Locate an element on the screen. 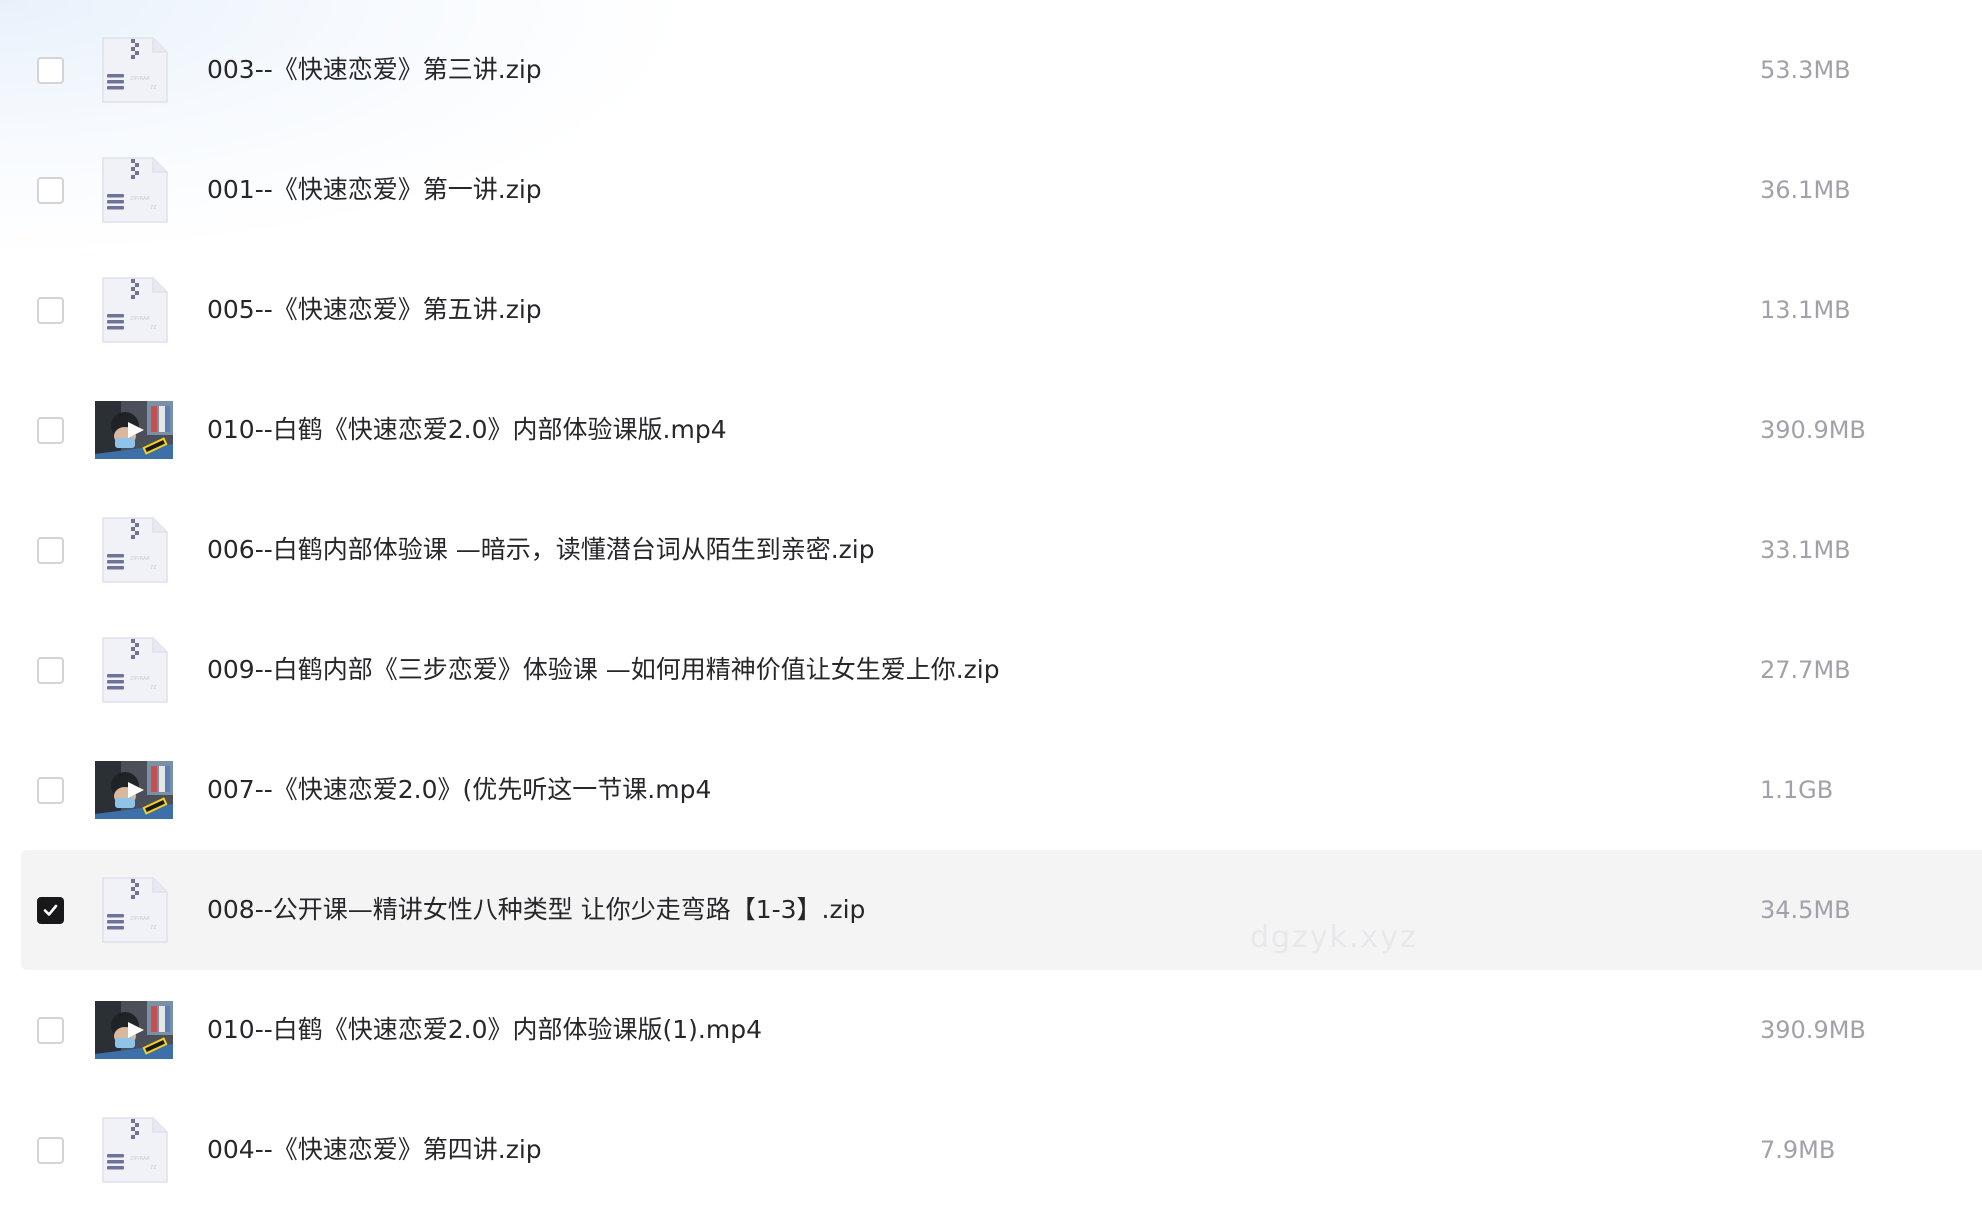  file-size: 36.1MB is located at coordinates (1805, 190).